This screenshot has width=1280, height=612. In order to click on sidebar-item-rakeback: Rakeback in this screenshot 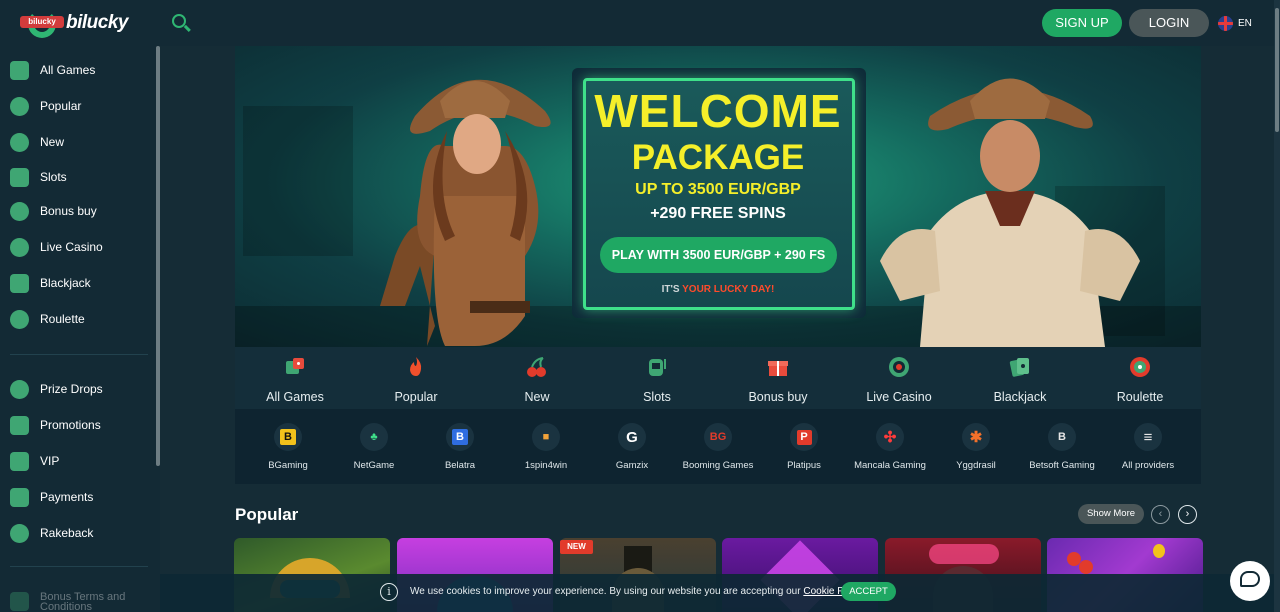, I will do `click(80, 533)`.